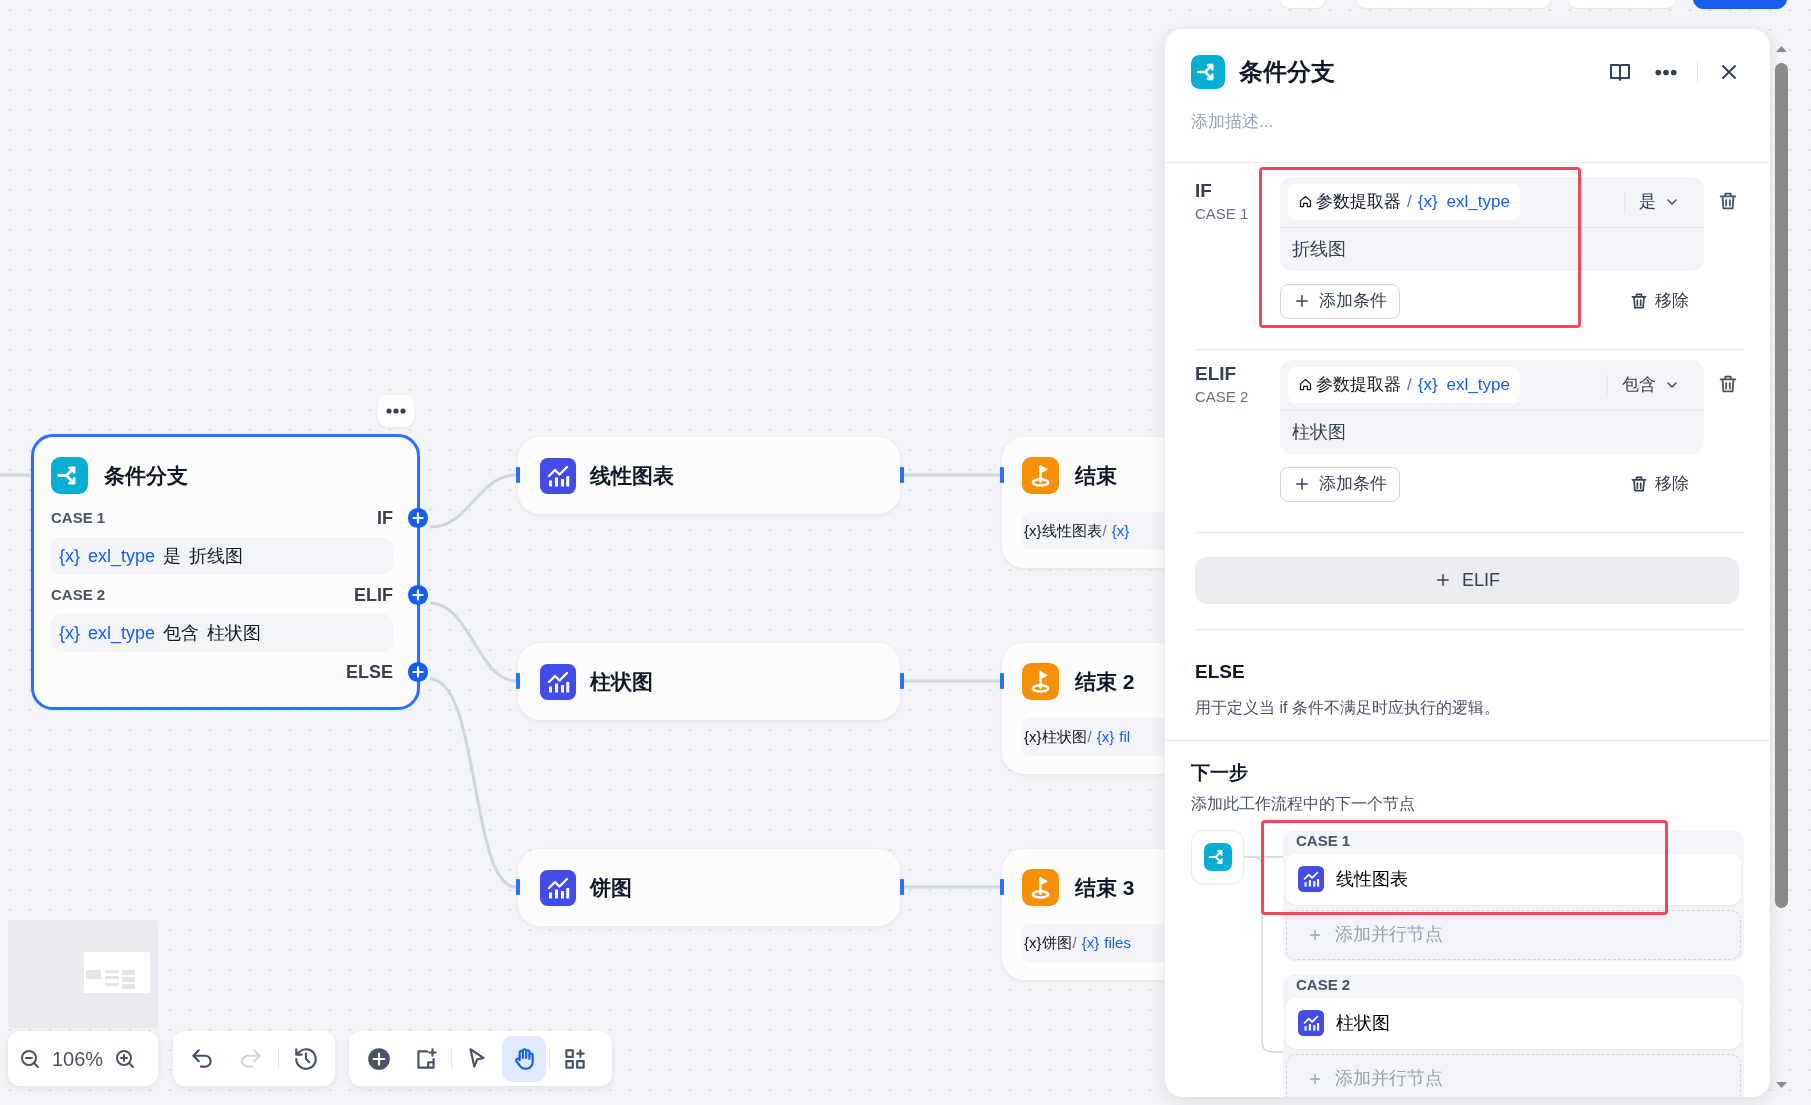 This screenshot has height=1105, width=1811. Describe the element at coordinates (1467, 580) in the screenshot. I see `add-elif-button: ELIF` at that location.